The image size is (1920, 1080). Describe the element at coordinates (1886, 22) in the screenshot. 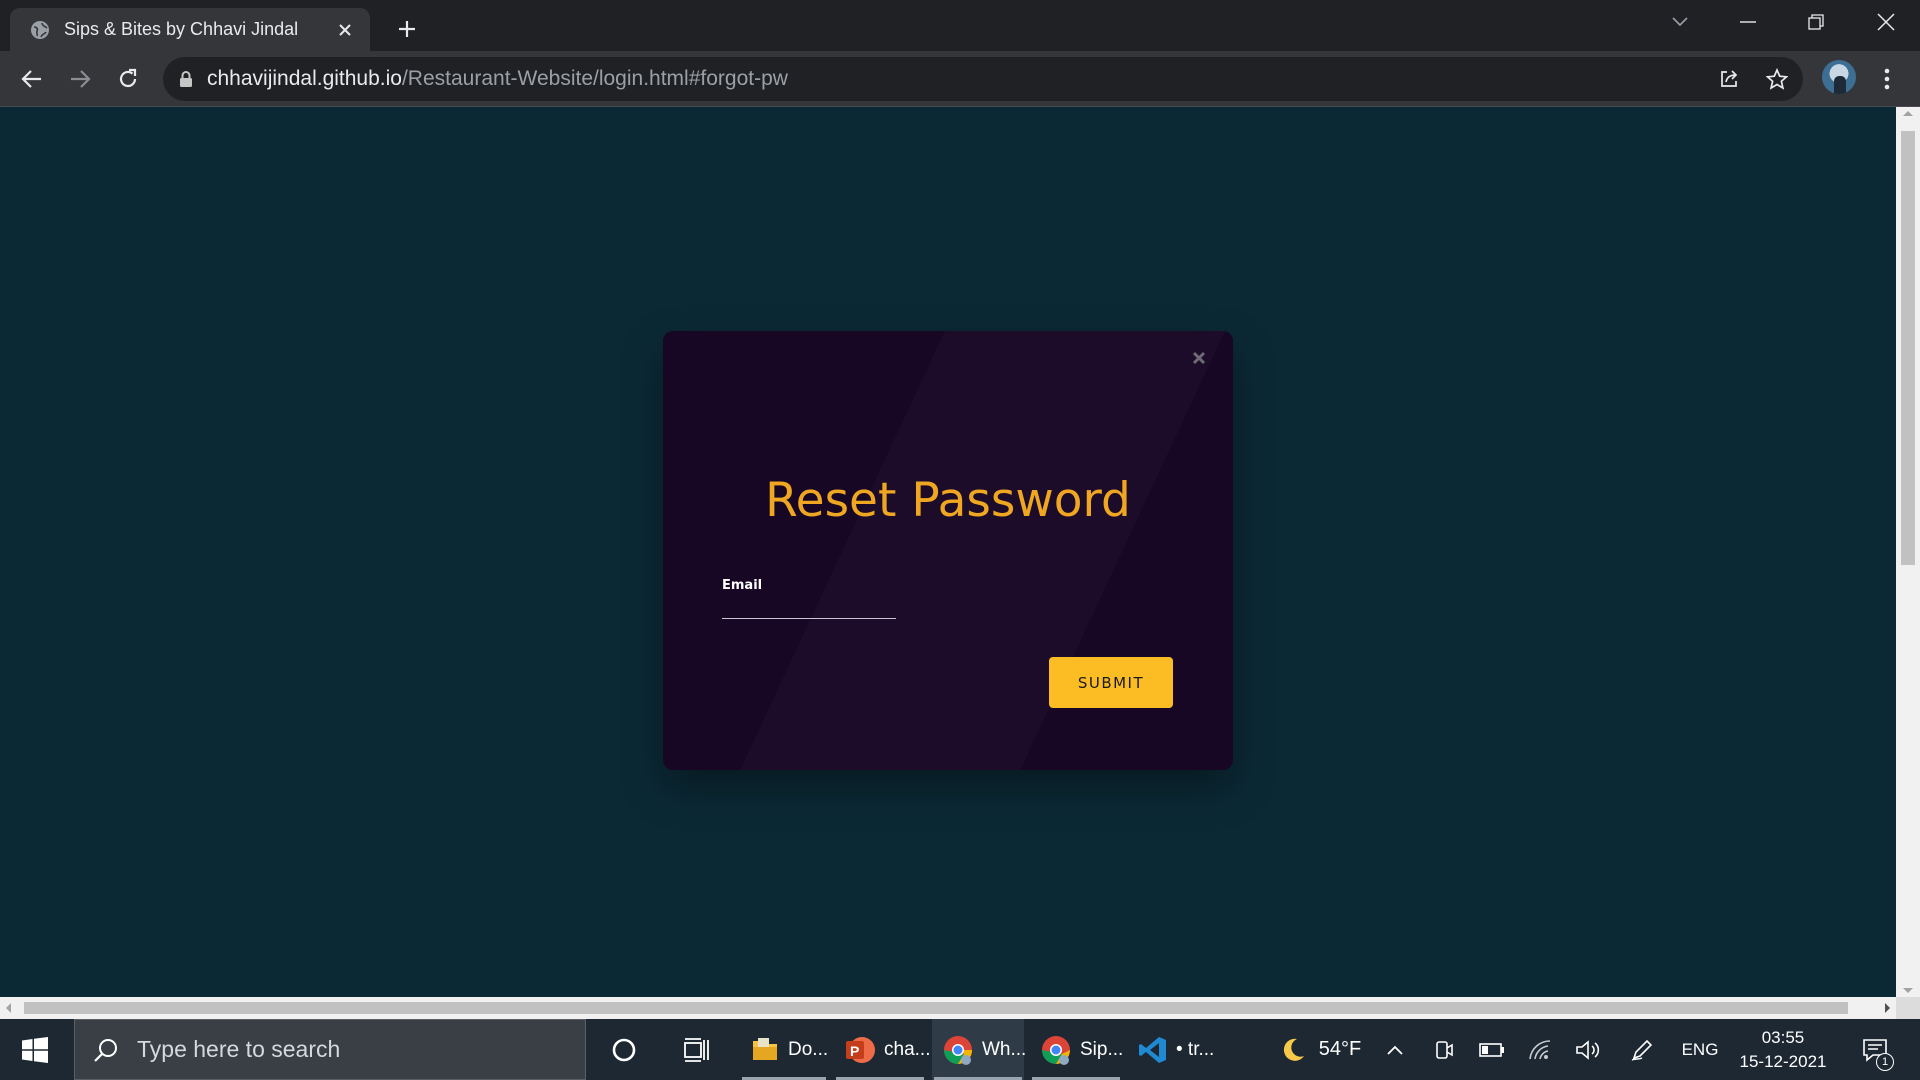

I see `close-window-button` at that location.